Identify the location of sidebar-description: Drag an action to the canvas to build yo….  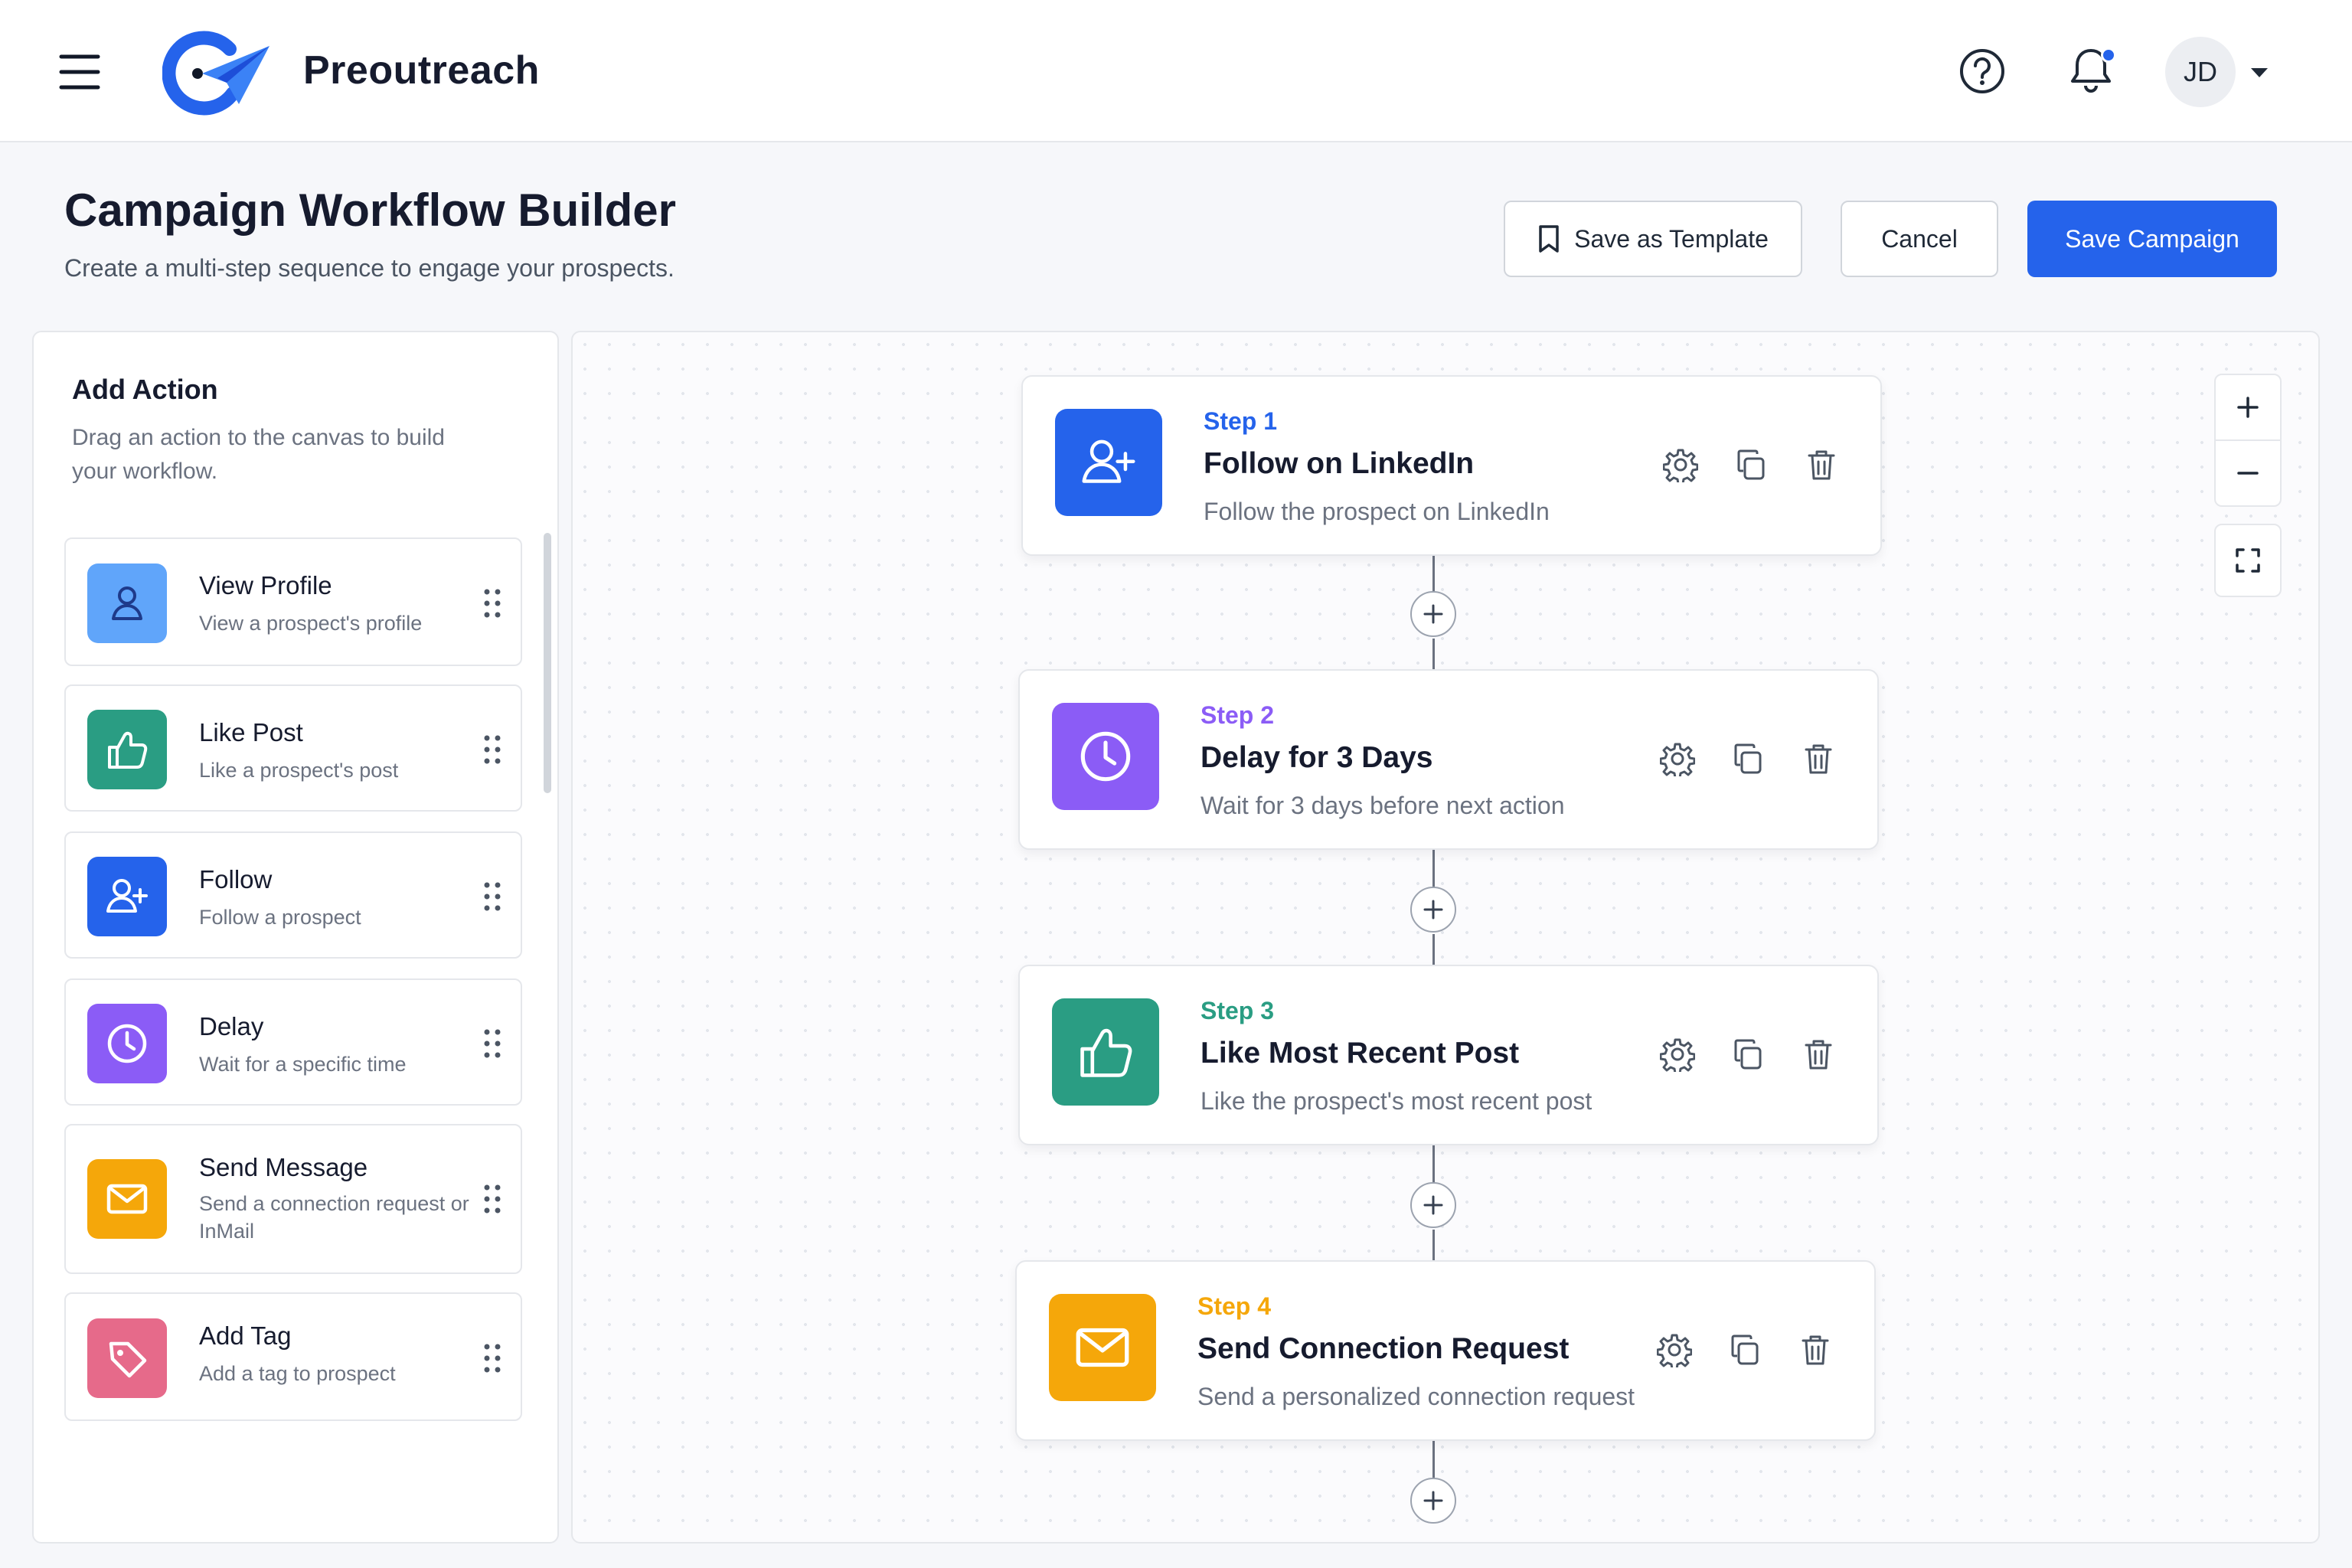
(258, 454).